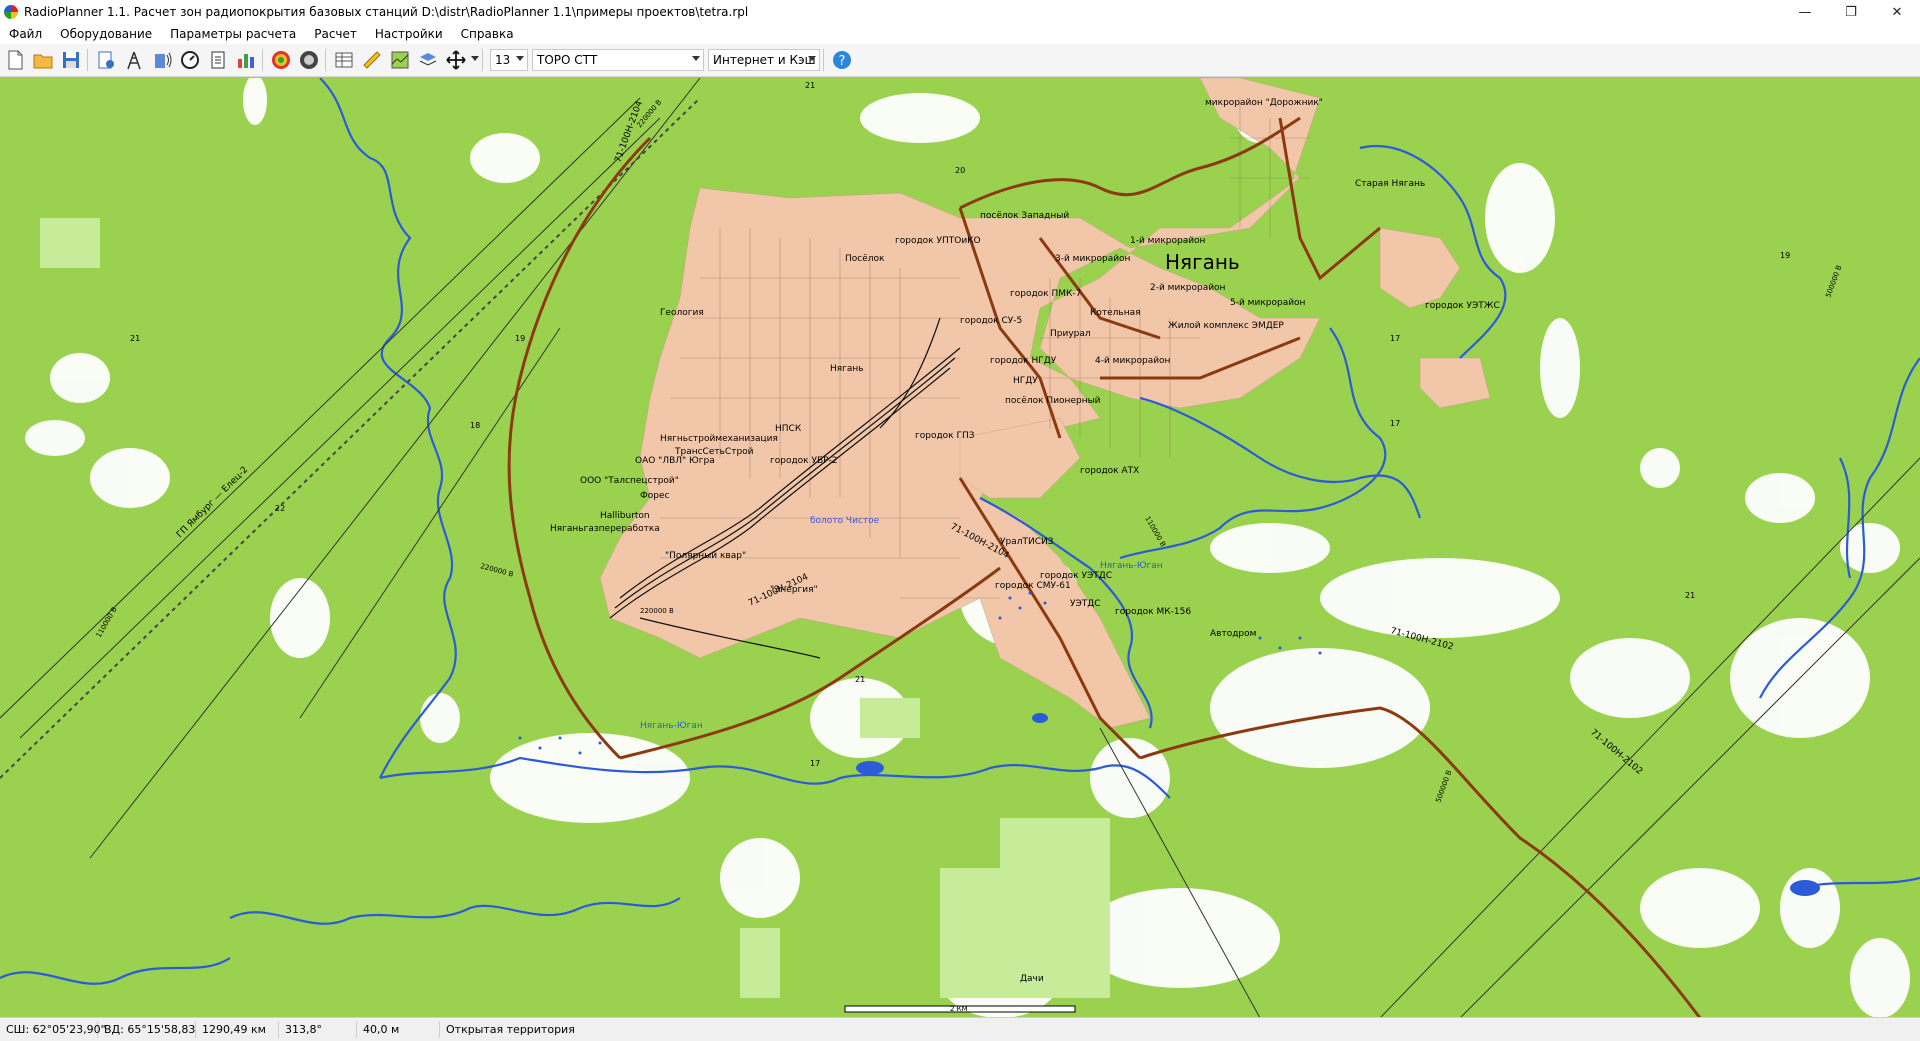 The image size is (1920, 1041). Describe the element at coordinates (1085, 604) in the screenshot. I see `map-label: УЭТДС` at that location.